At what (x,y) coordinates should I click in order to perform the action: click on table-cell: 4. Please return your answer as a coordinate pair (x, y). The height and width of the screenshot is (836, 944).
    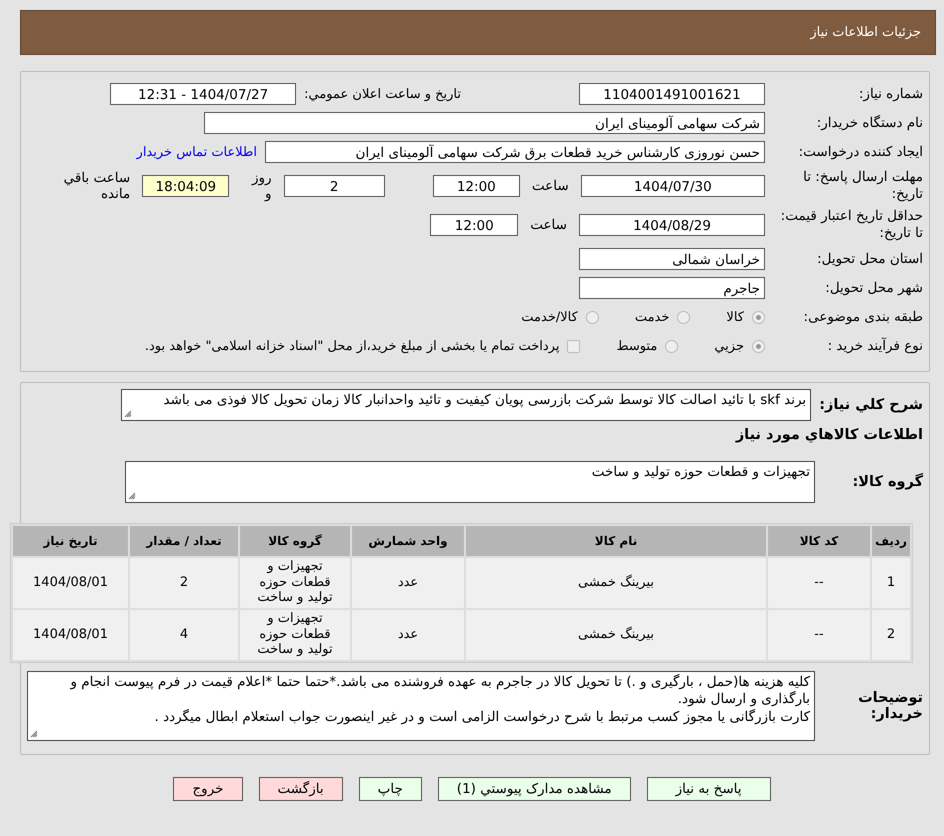
    Looking at the image, I should click on (184, 635).